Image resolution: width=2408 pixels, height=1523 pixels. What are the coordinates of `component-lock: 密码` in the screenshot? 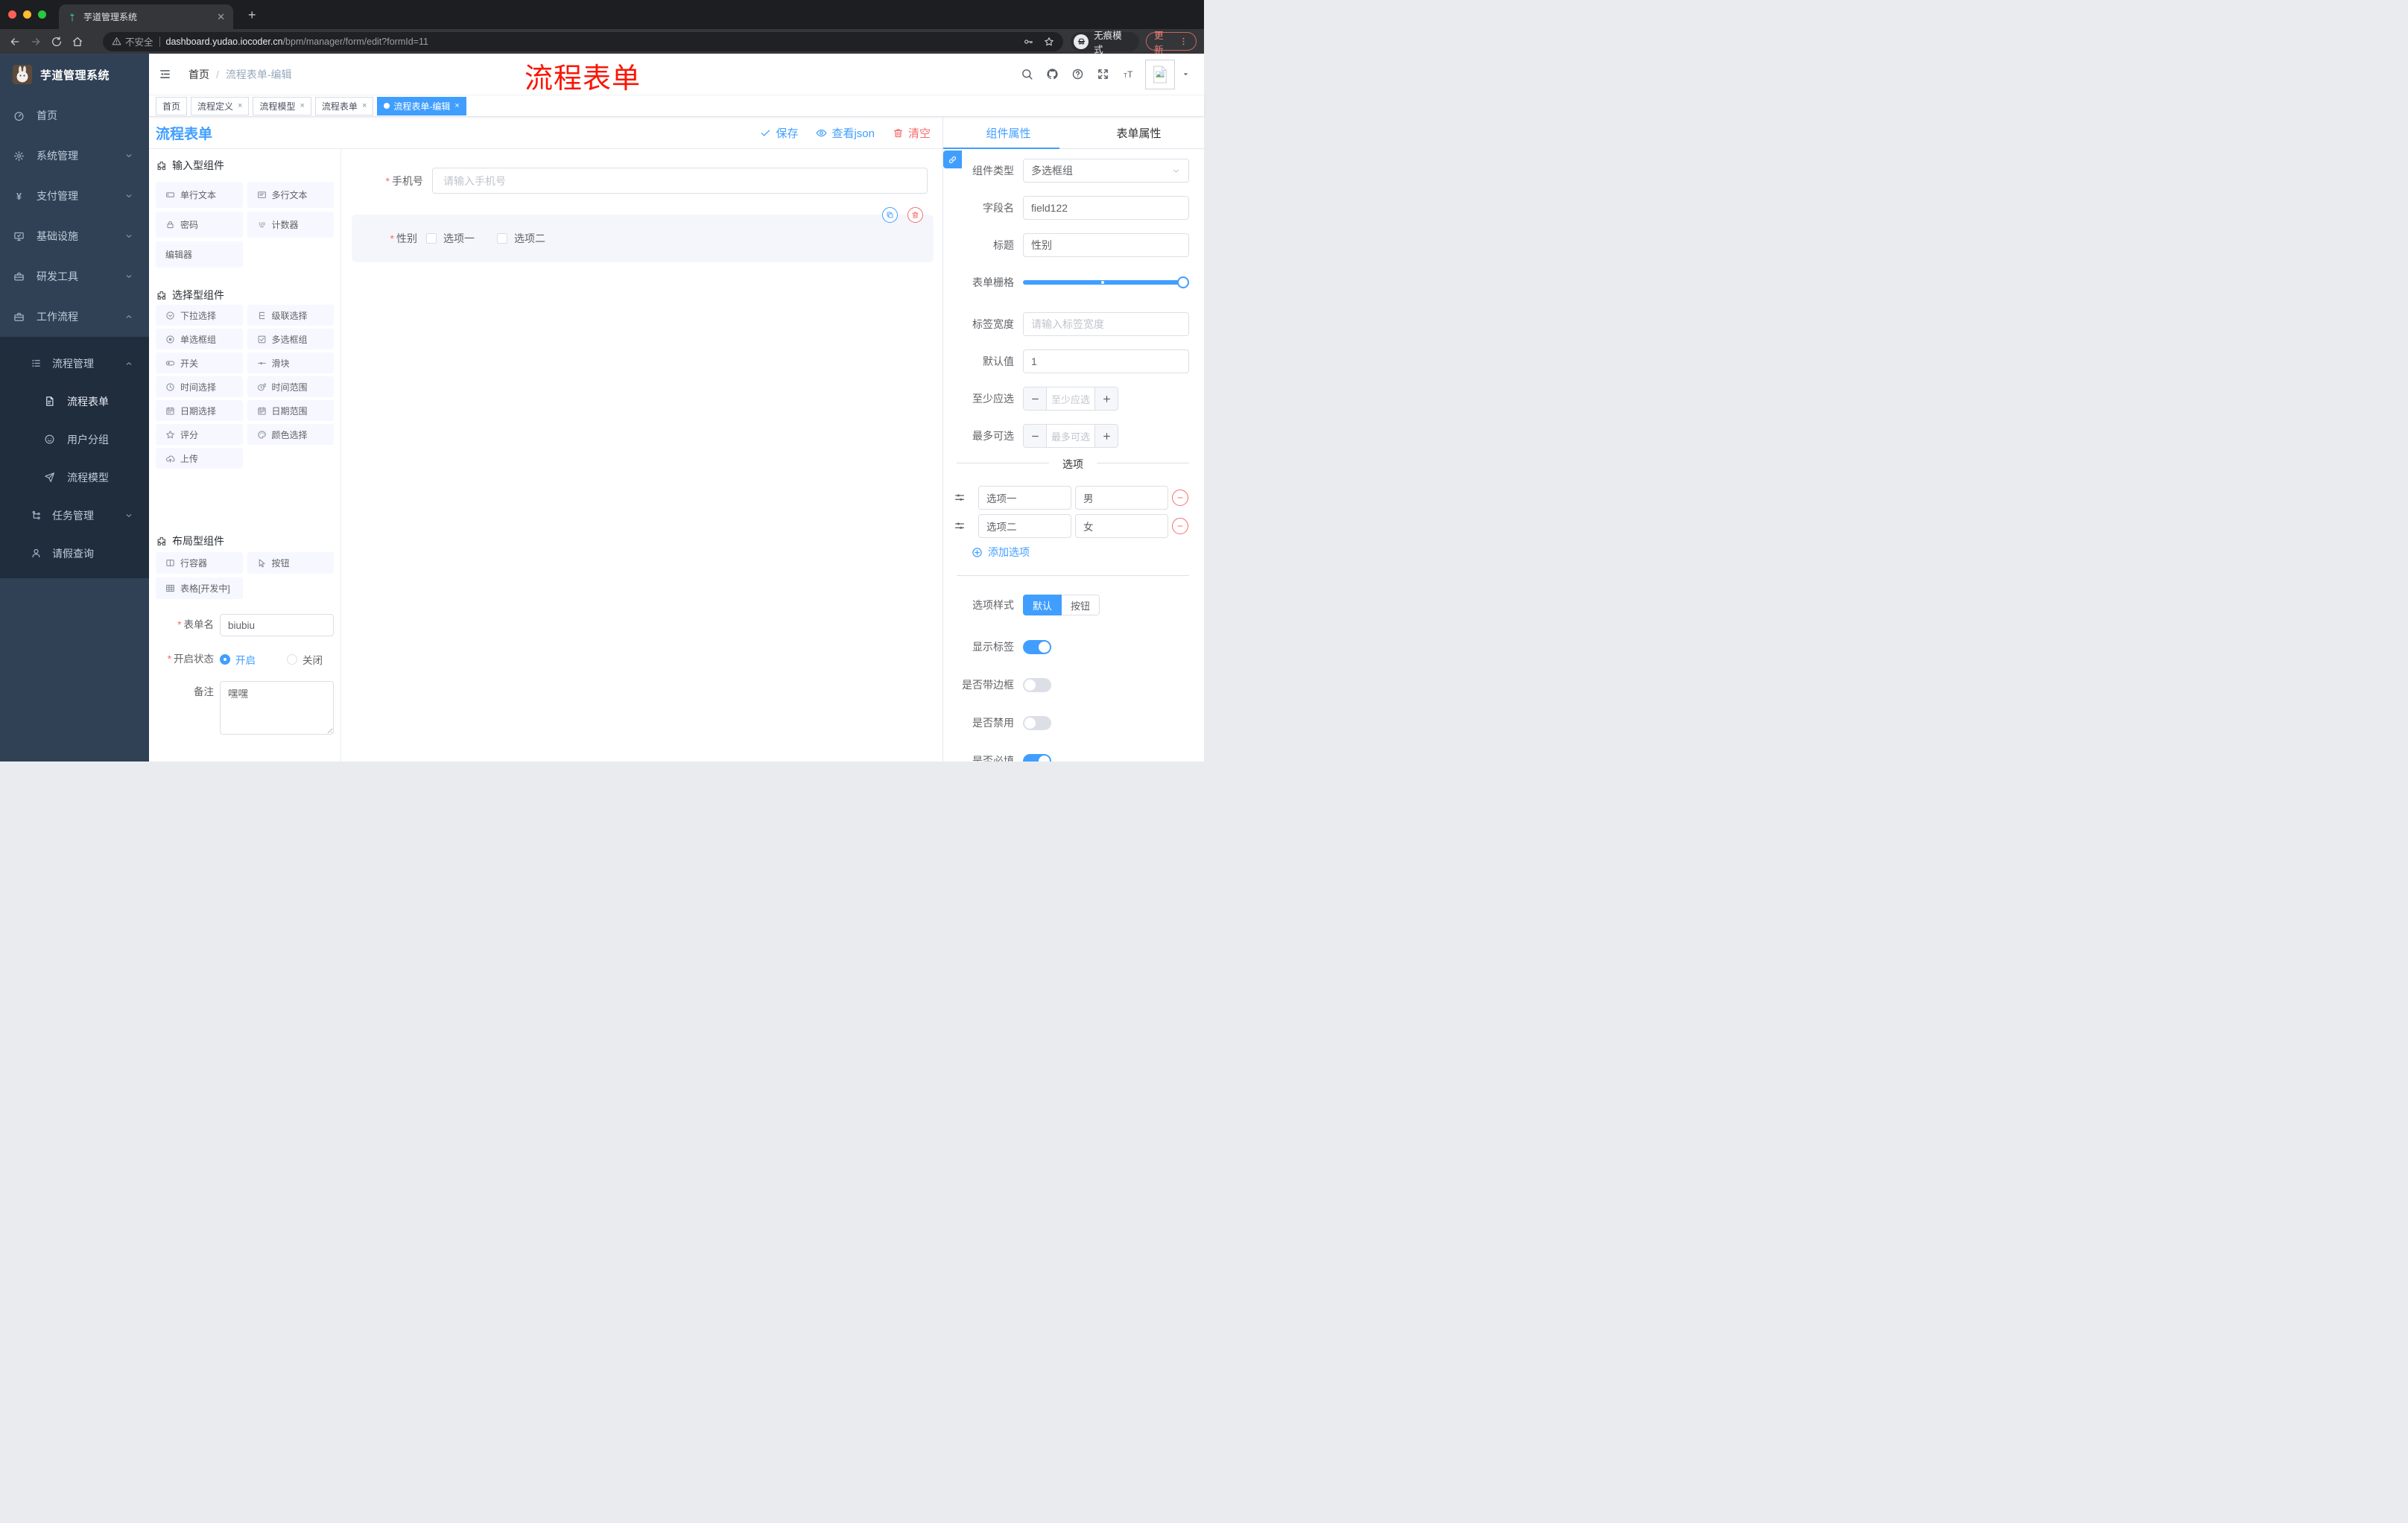 It's located at (199, 225).